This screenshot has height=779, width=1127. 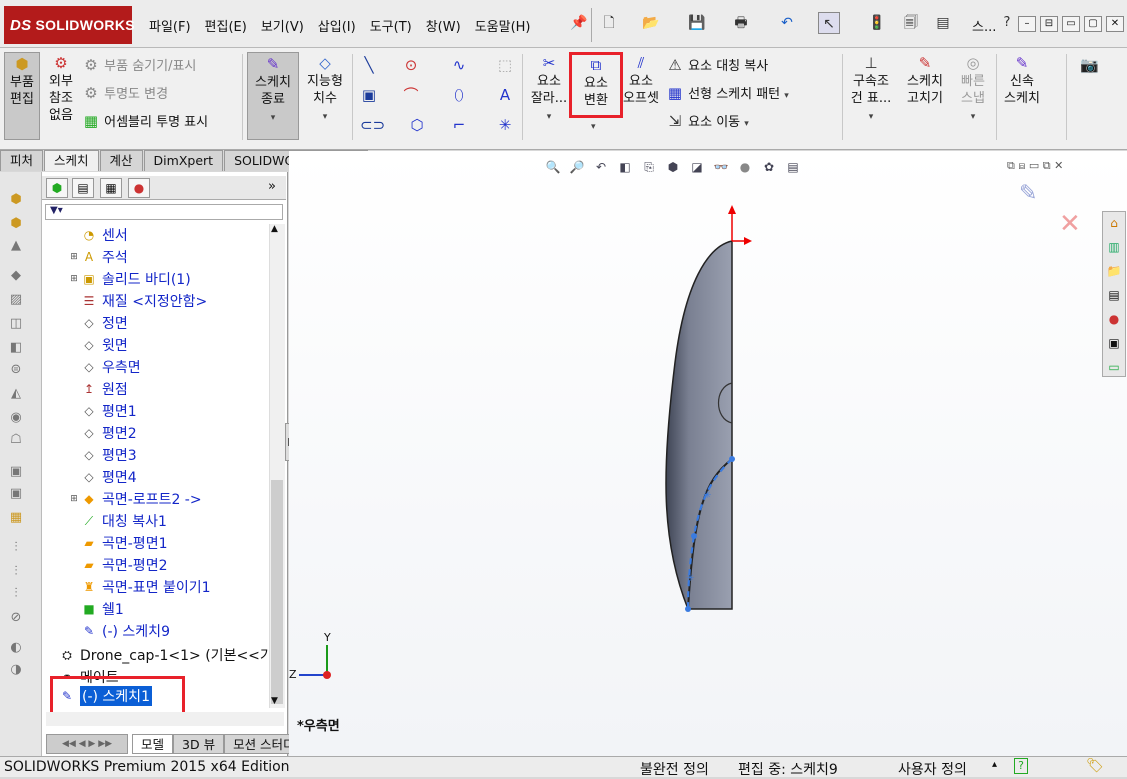 I want to click on feature-tool-icon: ▨, so click(x=16, y=300).